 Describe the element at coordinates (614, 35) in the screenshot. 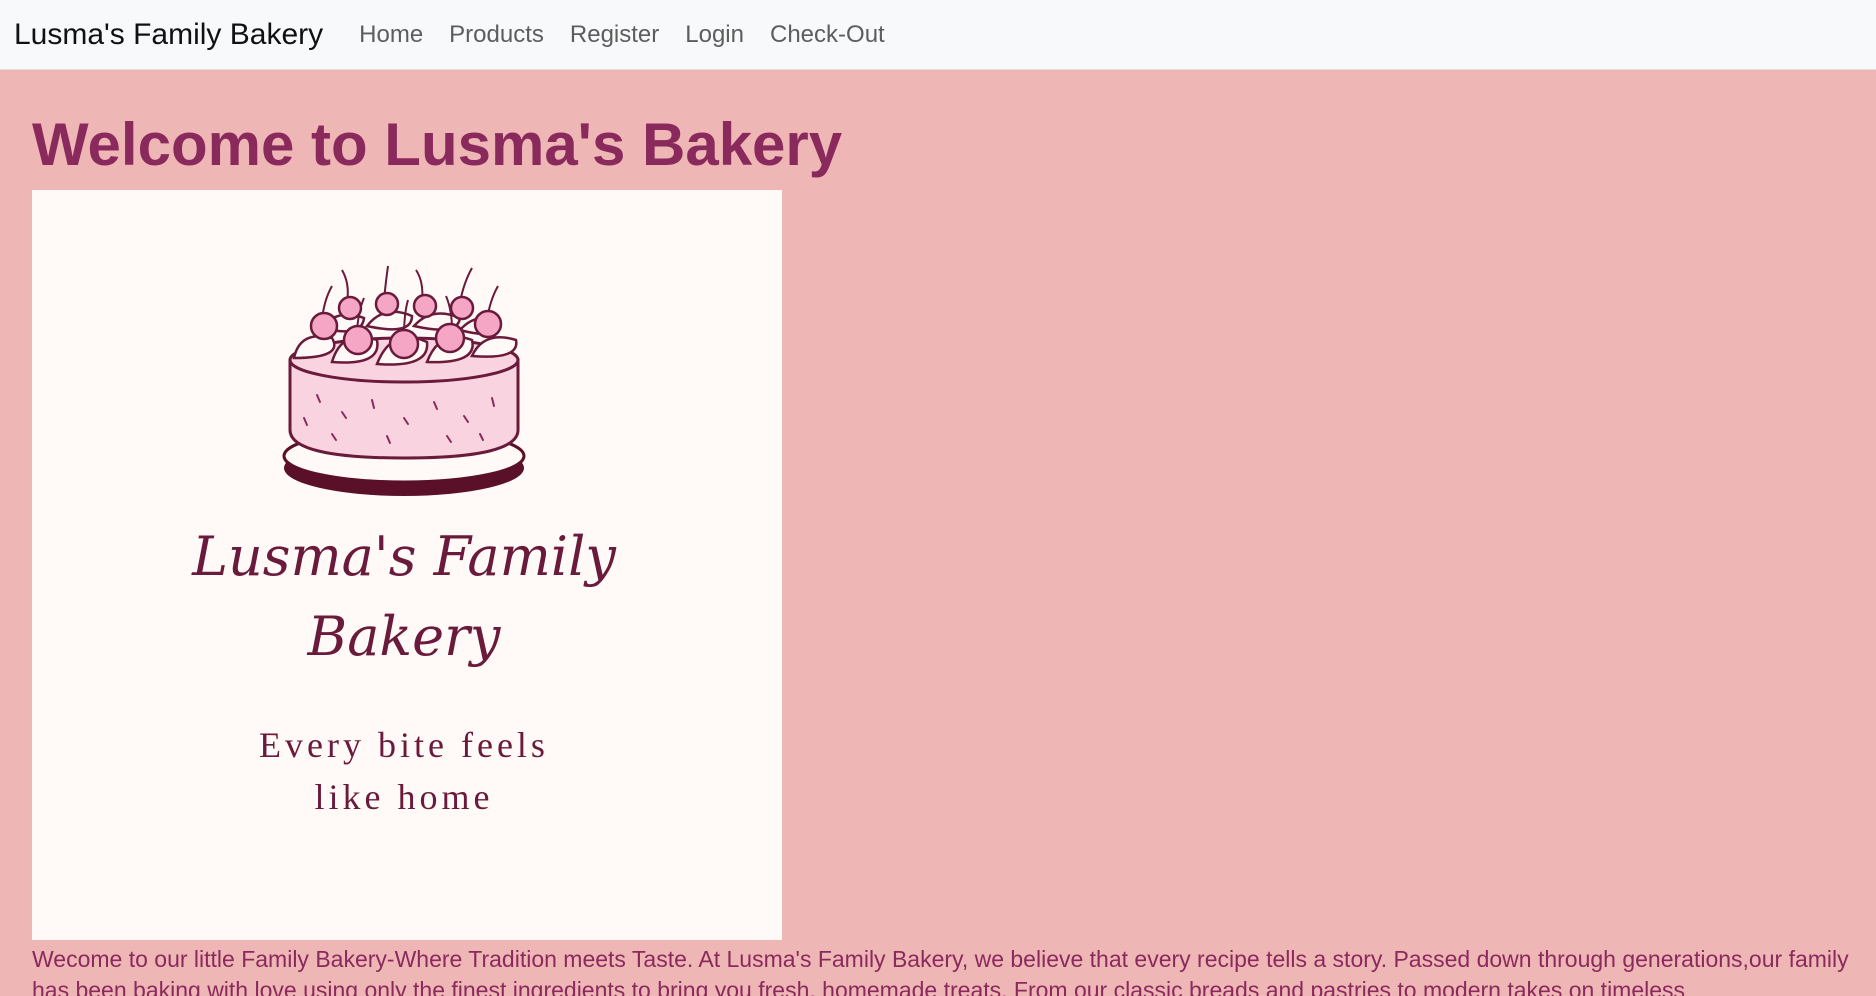

I see `nav-link-register: Register` at that location.